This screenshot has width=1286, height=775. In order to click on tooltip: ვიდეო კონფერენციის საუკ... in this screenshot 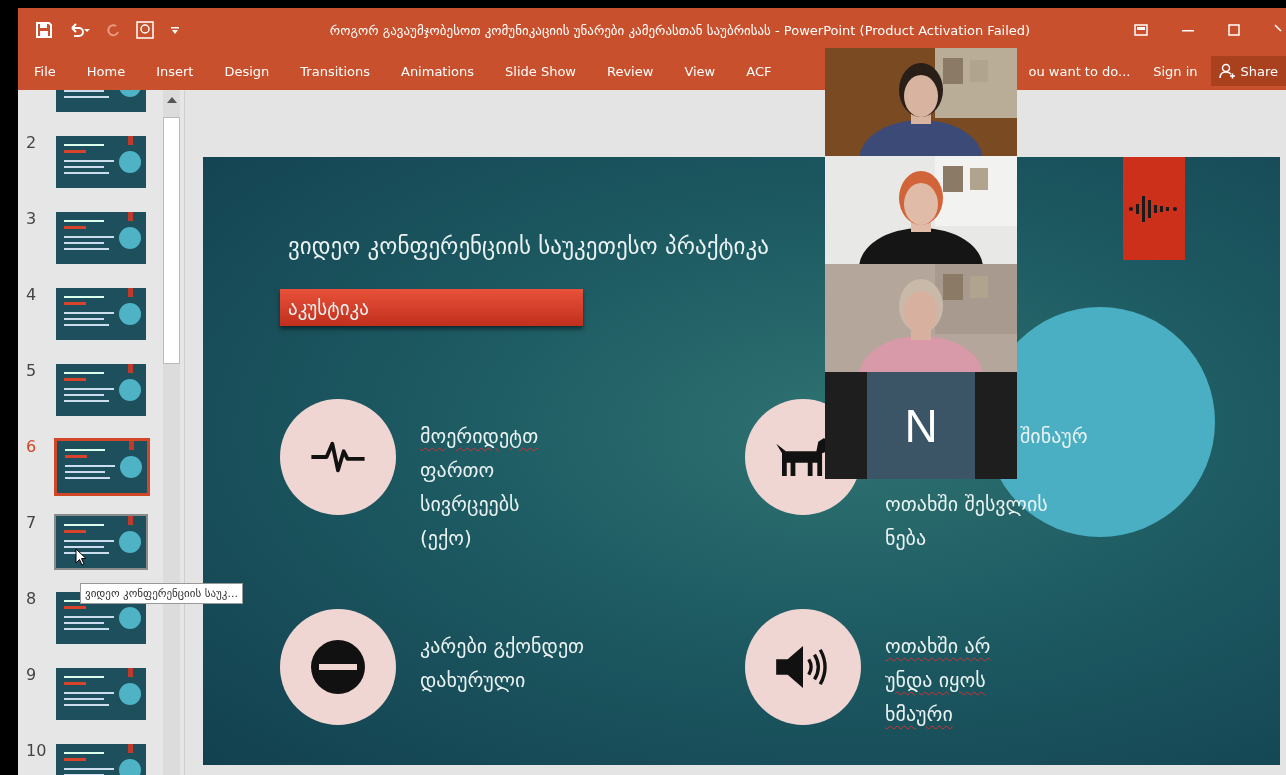, I will do `click(161, 593)`.